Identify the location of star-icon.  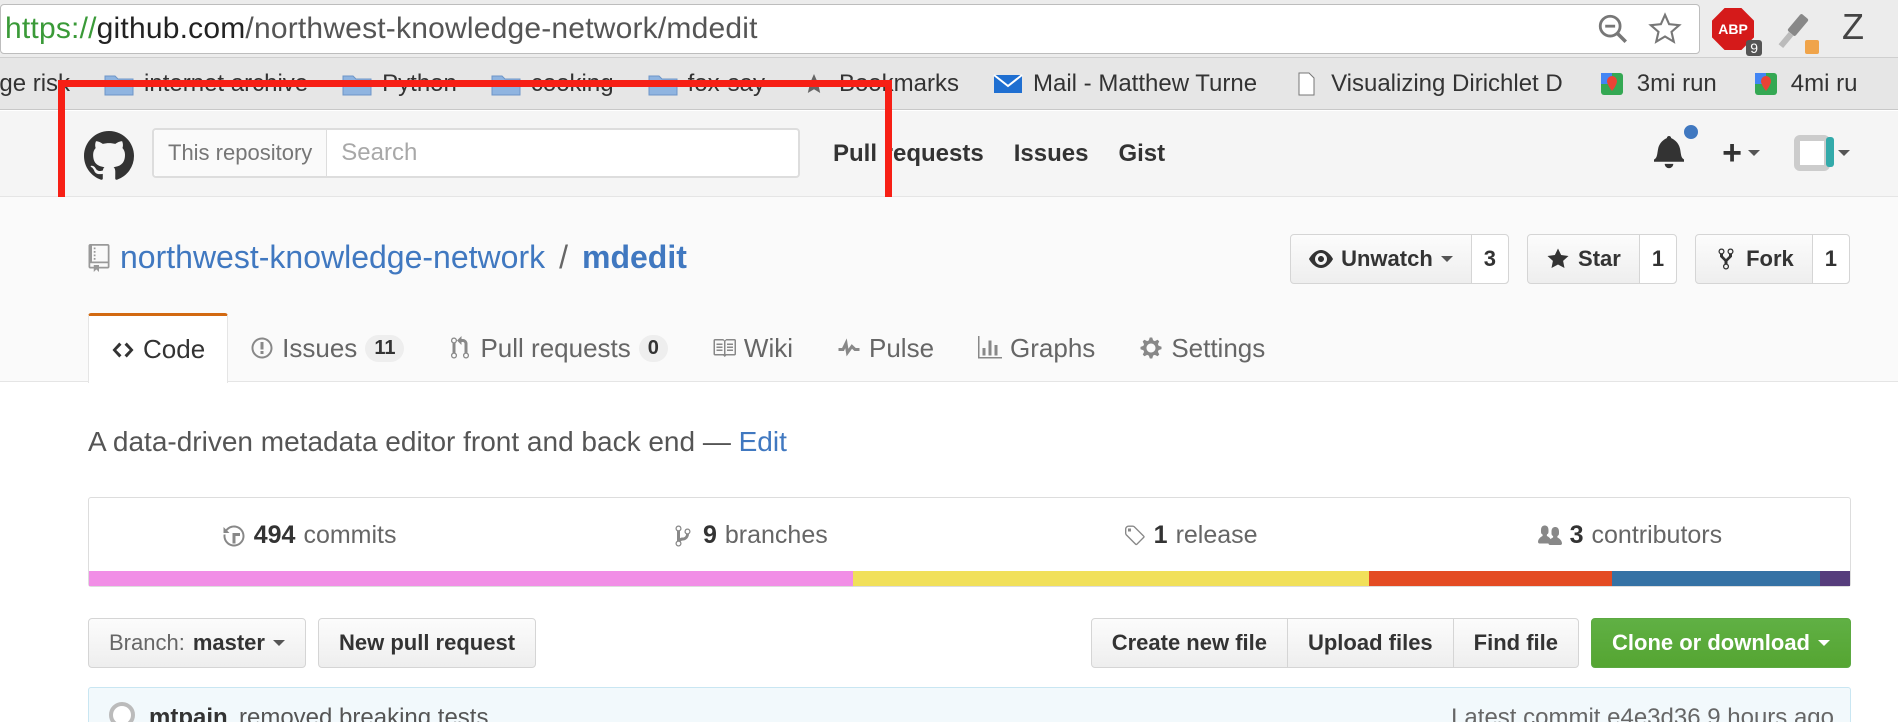
(813, 83).